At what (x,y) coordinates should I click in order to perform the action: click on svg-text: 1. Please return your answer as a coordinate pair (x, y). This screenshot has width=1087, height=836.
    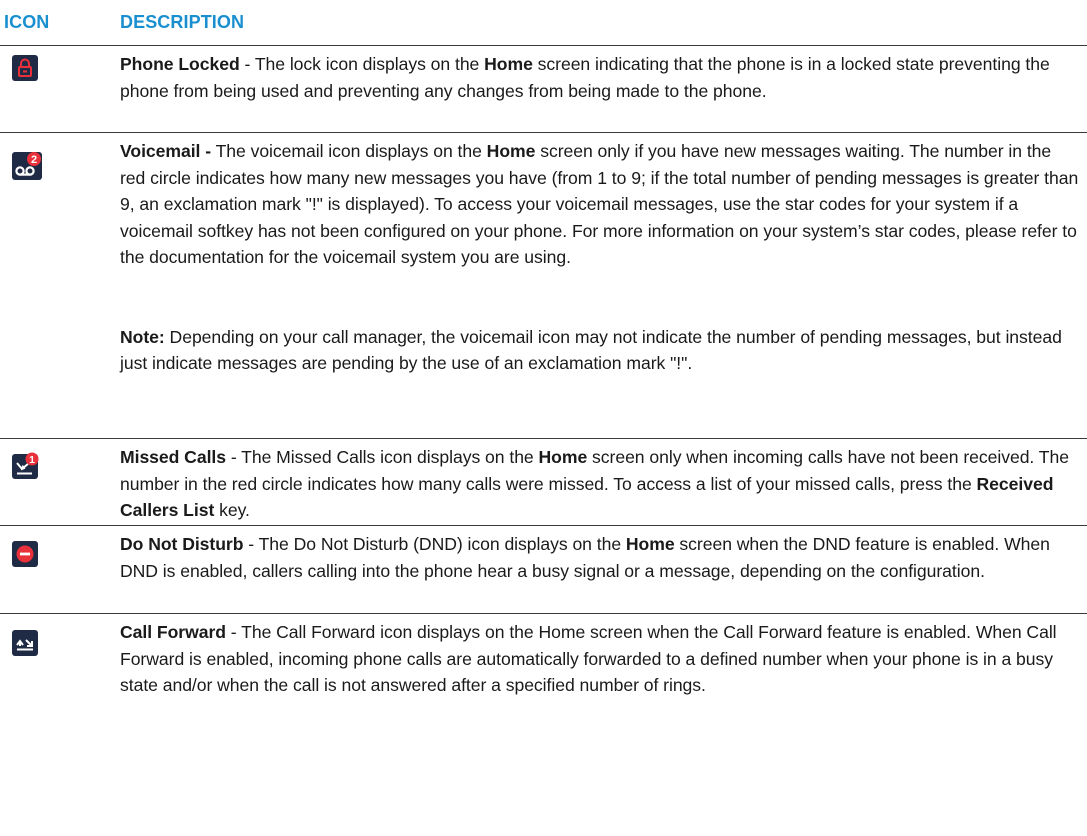
    Looking at the image, I should click on (32, 460).